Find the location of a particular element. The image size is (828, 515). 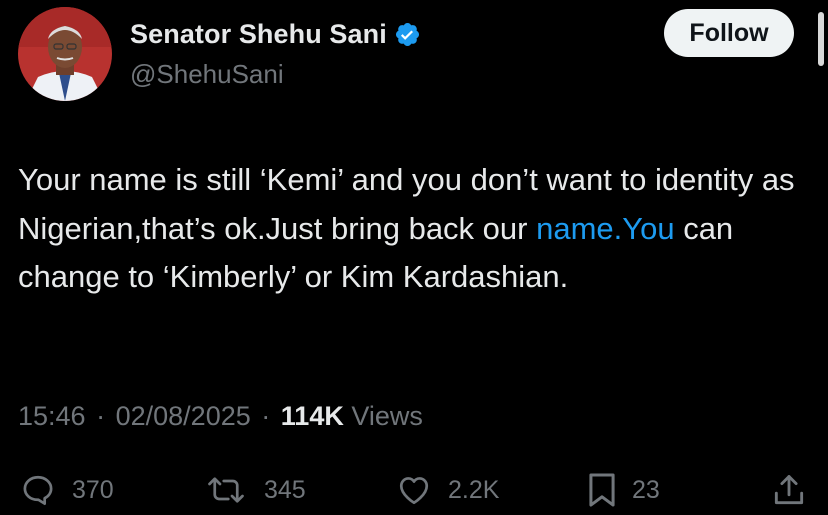

tweet-time: 15:46 is located at coordinates (52, 416).